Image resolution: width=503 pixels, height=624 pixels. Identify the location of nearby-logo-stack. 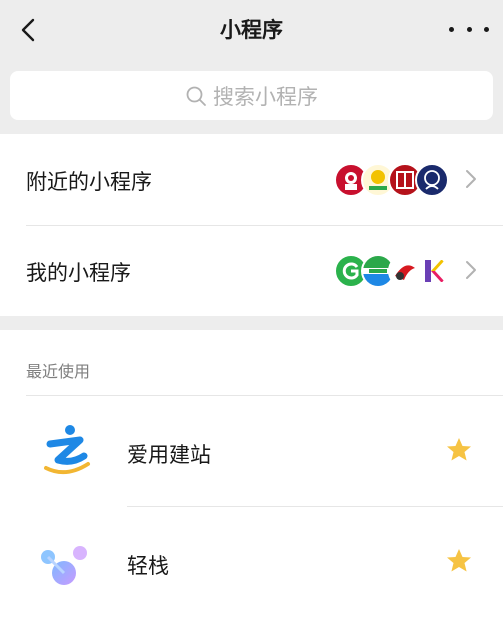
(391, 180).